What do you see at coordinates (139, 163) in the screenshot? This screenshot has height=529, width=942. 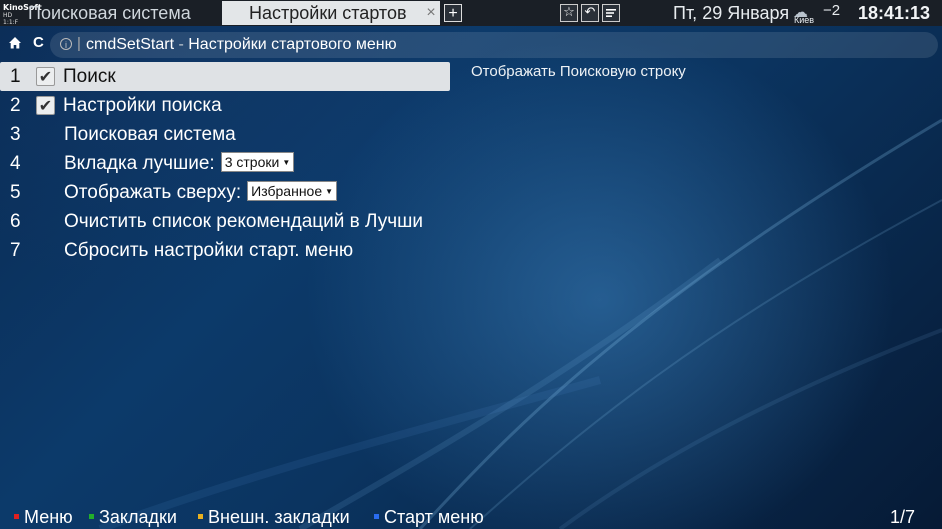 I see `item-label: Вкладка лучшие:` at bounding box center [139, 163].